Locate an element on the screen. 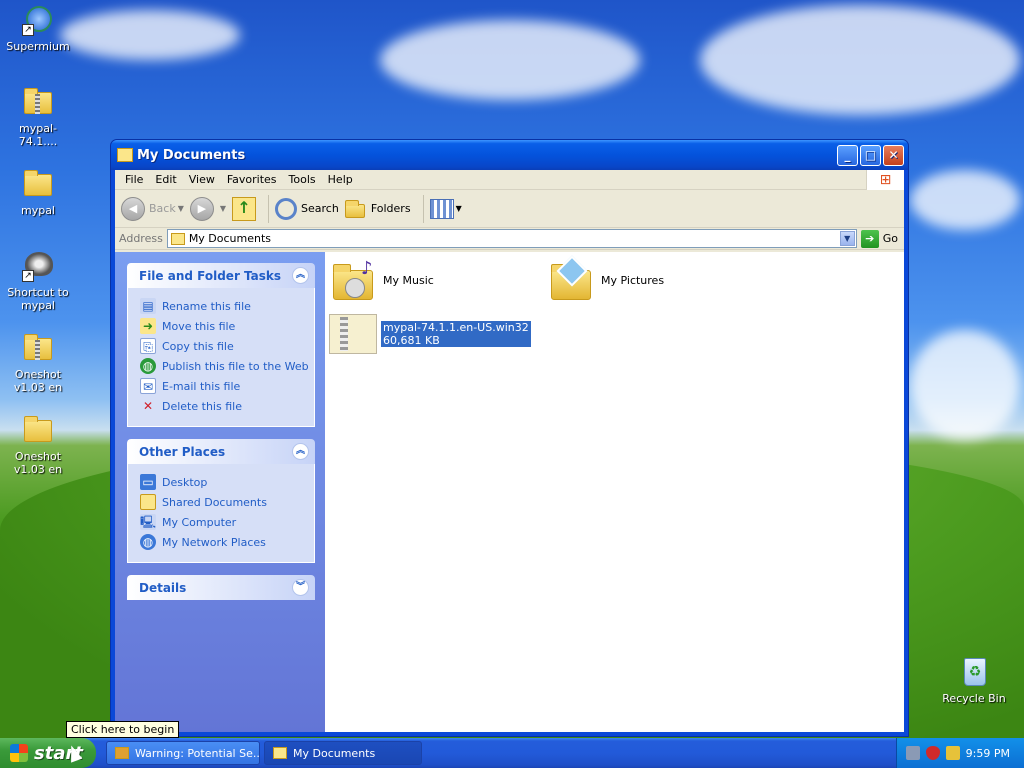 The height and width of the screenshot is (768, 1024). address-field: My Documents ▼ is located at coordinates (511, 238).